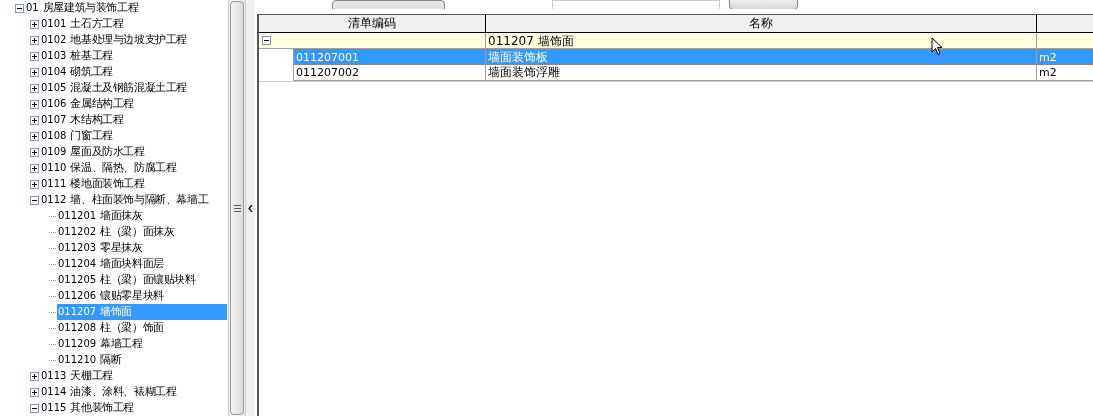 Image resolution: width=1093 pixels, height=416 pixels. I want to click on collapse-left-icon, so click(250, 208).